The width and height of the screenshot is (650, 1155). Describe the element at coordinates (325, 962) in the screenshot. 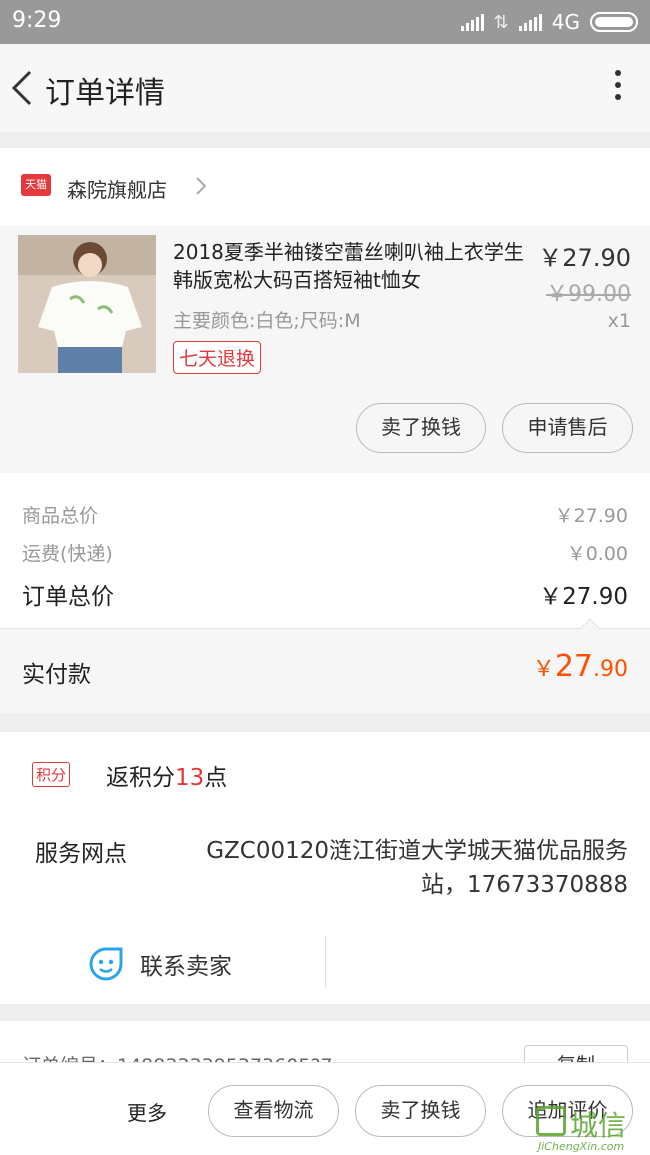

I see `divider-vertical` at that location.